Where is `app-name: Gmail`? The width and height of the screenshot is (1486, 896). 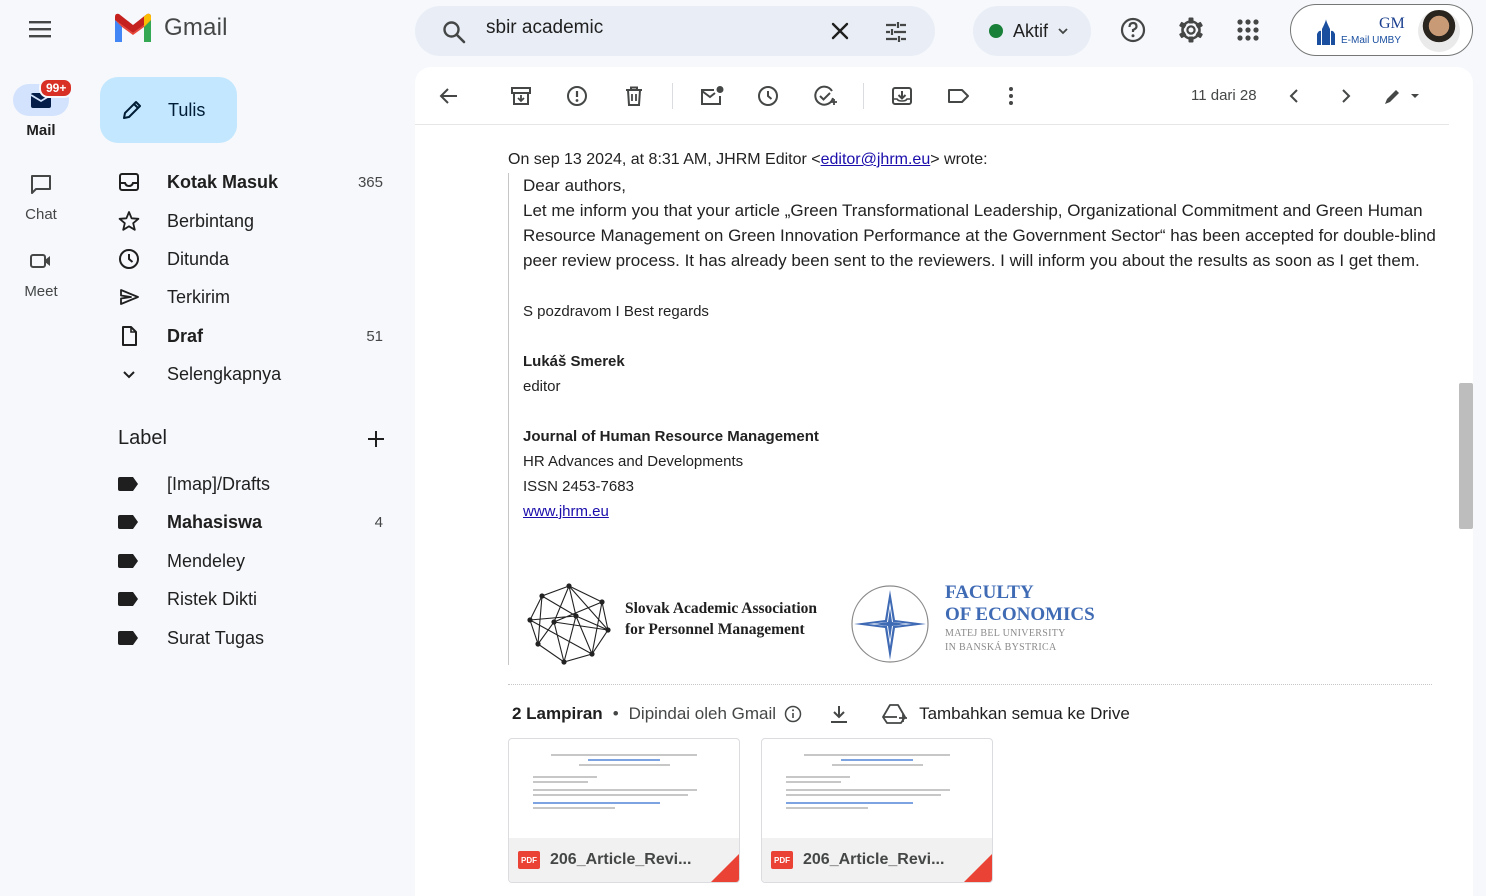 app-name: Gmail is located at coordinates (196, 27).